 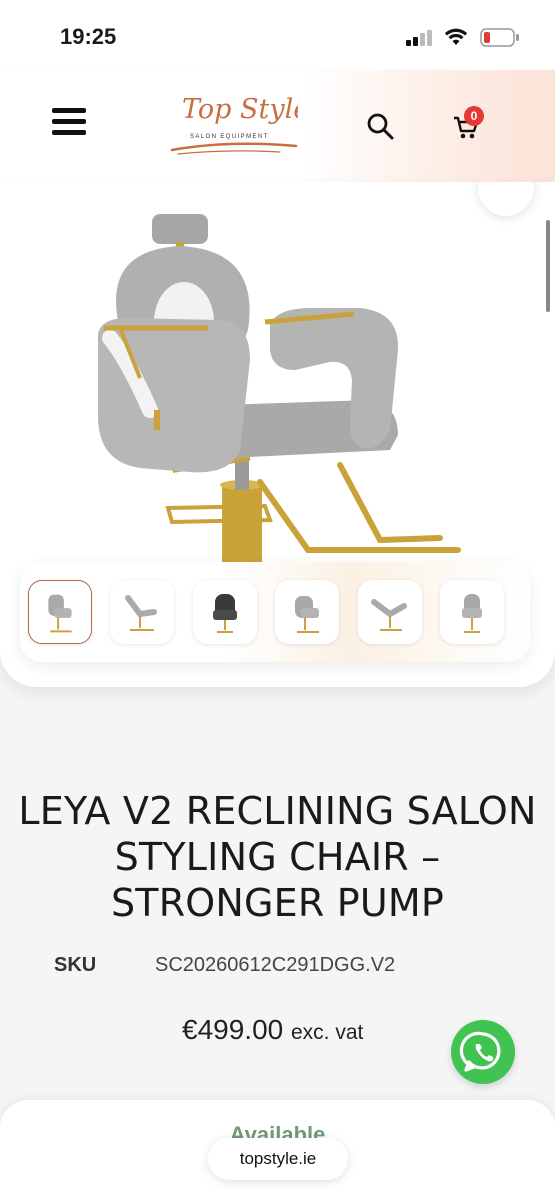 What do you see at coordinates (480, 1051) in the screenshot?
I see `whatsapp-icon` at bounding box center [480, 1051].